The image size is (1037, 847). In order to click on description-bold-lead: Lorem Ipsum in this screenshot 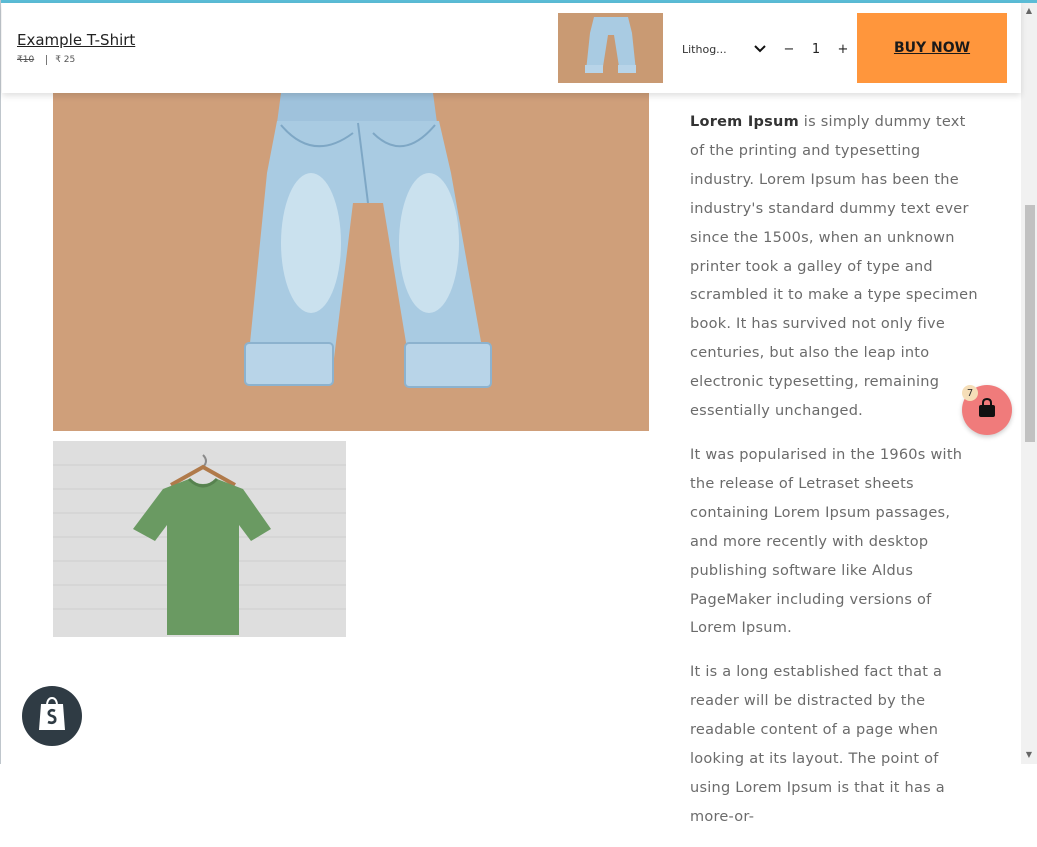, I will do `click(744, 122)`.